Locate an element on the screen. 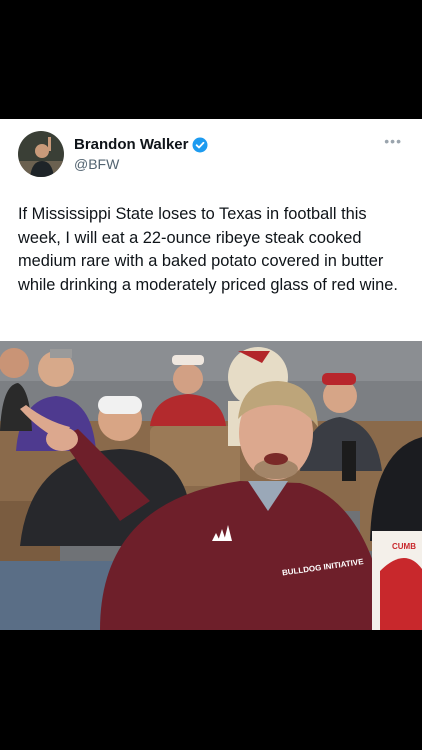  verified-badge-icon is located at coordinates (200, 145).